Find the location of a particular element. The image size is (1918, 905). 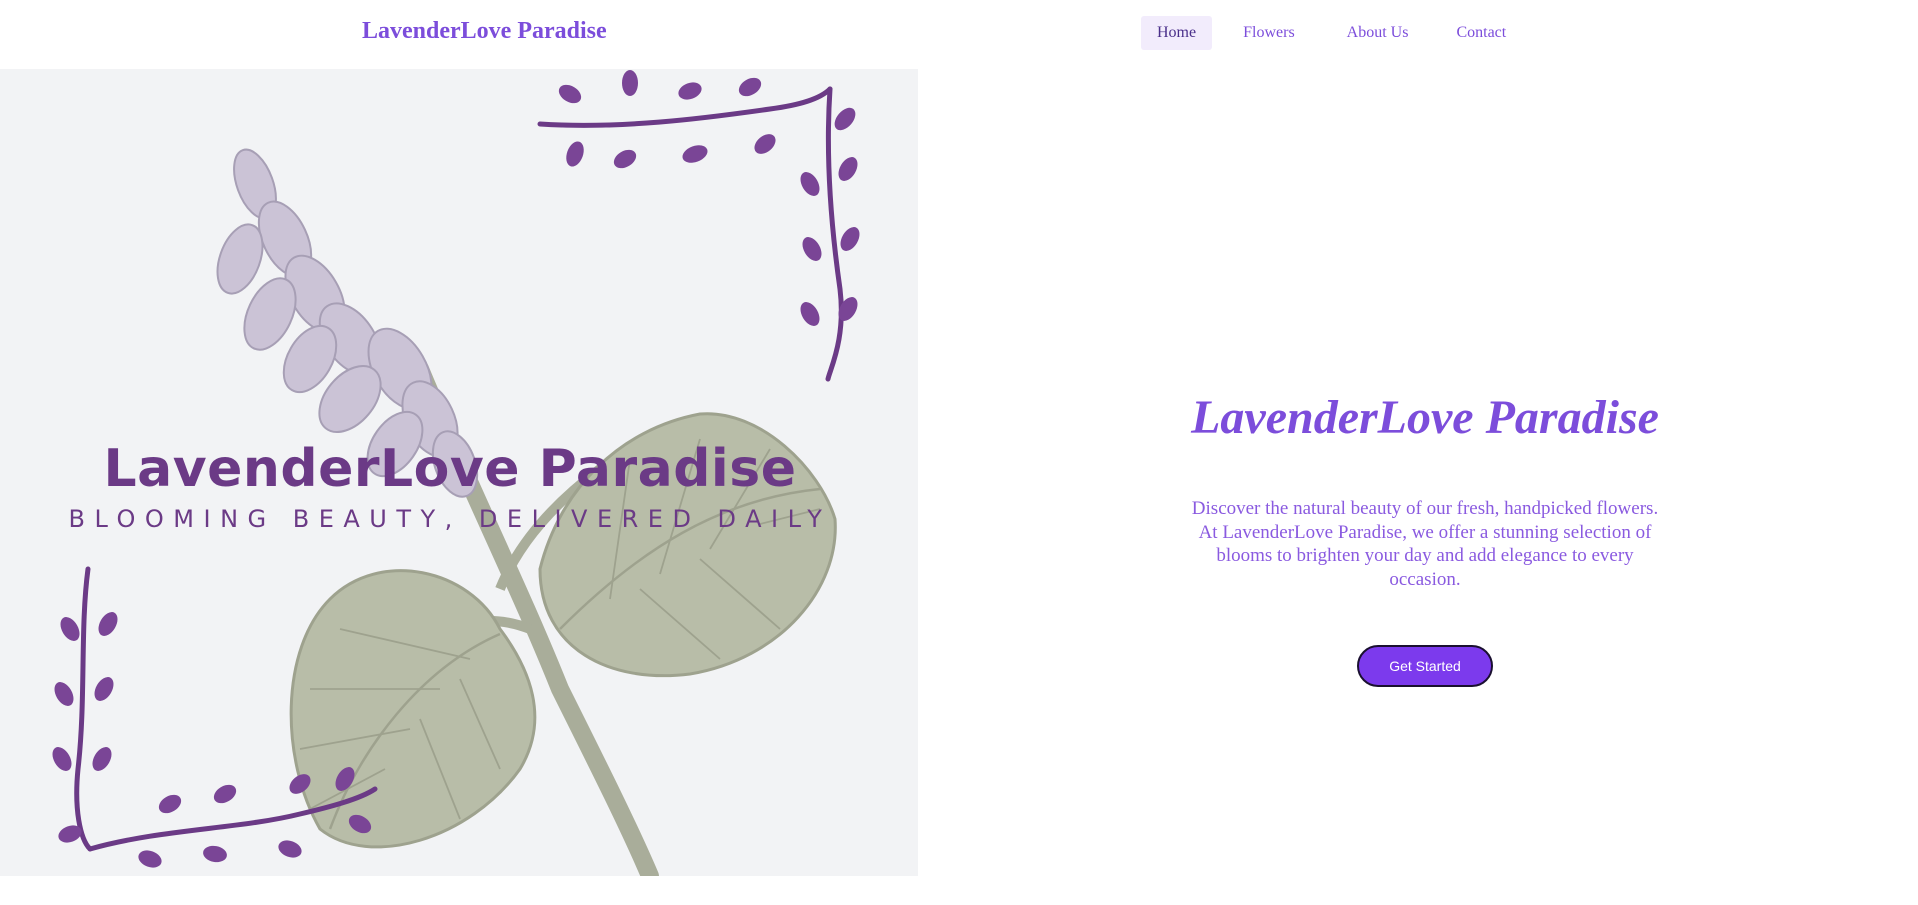

nav-about-us: About Us is located at coordinates (1378, 33).